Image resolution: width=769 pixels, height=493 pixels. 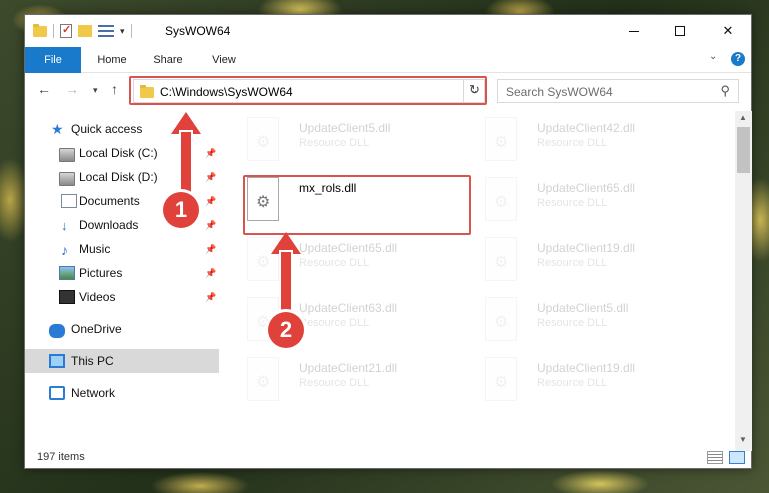 I want to click on search-input: Search SysWOW64 ⚲, so click(x=618, y=91).